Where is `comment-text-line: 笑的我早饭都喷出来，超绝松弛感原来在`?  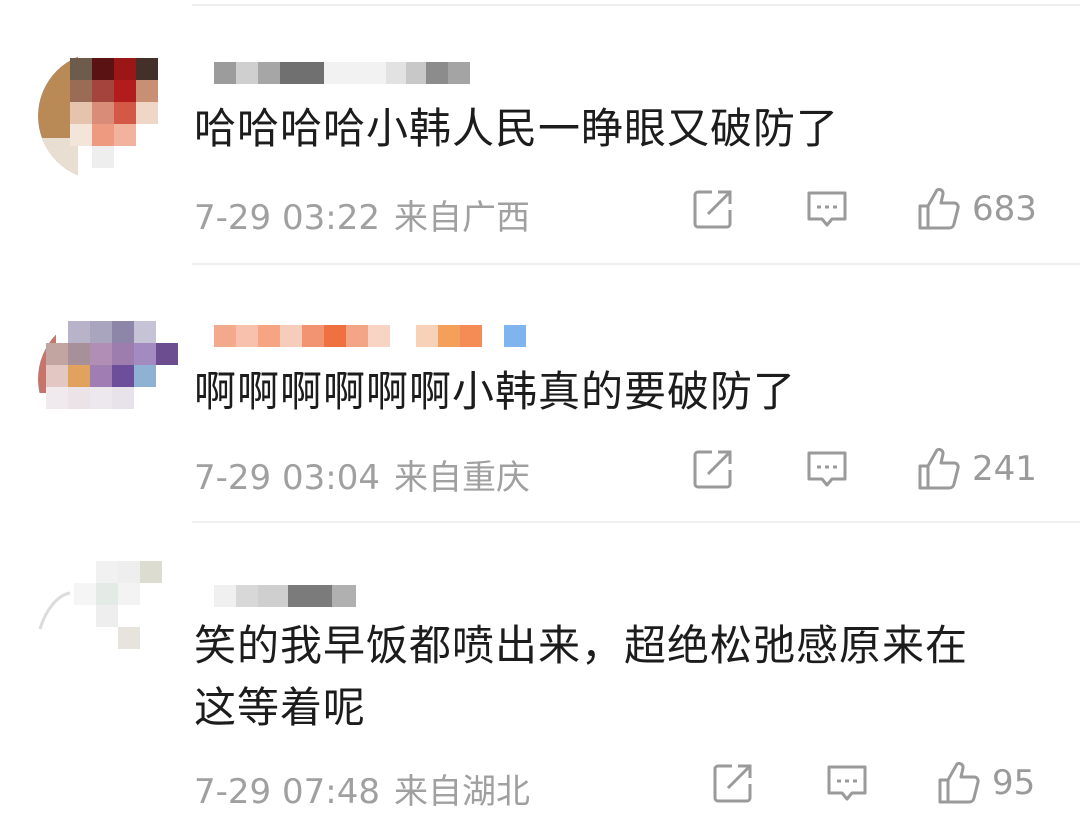
comment-text-line: 笑的我早饭都喷出来，超绝松弛感原来在 is located at coordinates (581, 645).